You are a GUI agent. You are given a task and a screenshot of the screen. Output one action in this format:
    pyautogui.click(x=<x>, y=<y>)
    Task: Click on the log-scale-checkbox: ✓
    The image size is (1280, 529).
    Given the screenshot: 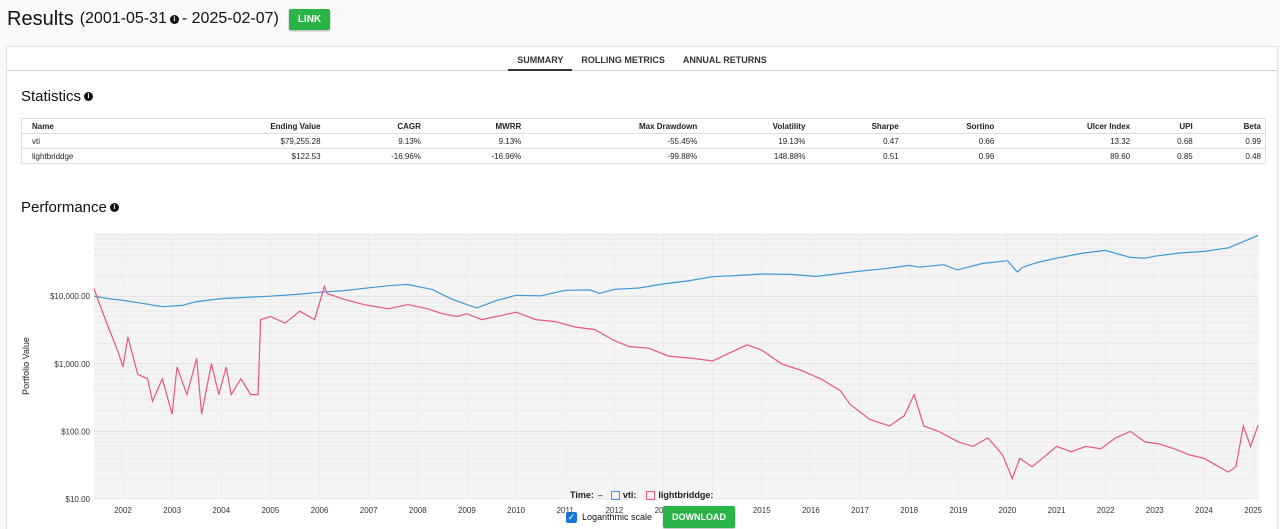 What is the action you would take?
    pyautogui.click(x=571, y=517)
    